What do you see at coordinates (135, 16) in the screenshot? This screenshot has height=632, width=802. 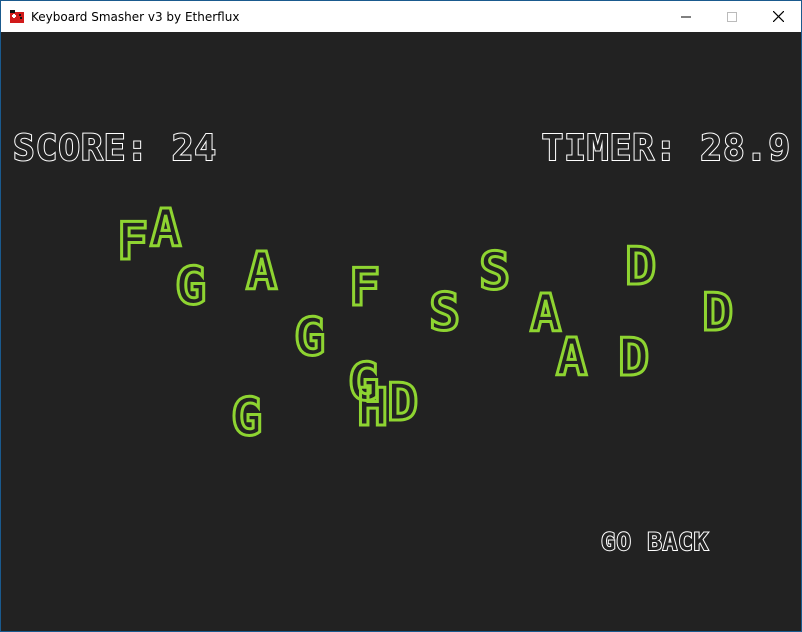 I see `window-title: Keyboard Smasher v3 by Etherflux` at bounding box center [135, 16].